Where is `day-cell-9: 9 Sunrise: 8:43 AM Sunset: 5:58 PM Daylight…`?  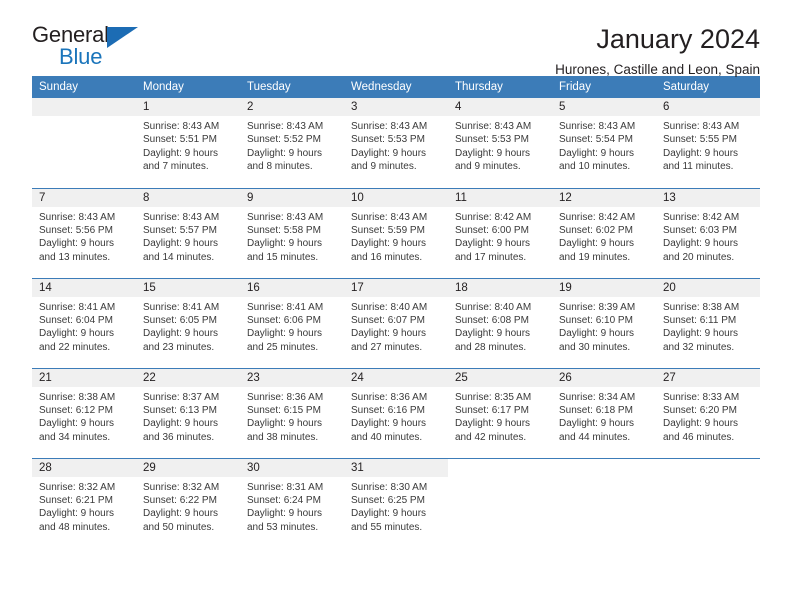 day-cell-9: 9 Sunrise: 8:43 AM Sunset: 5:58 PM Daylight… is located at coordinates (292, 232).